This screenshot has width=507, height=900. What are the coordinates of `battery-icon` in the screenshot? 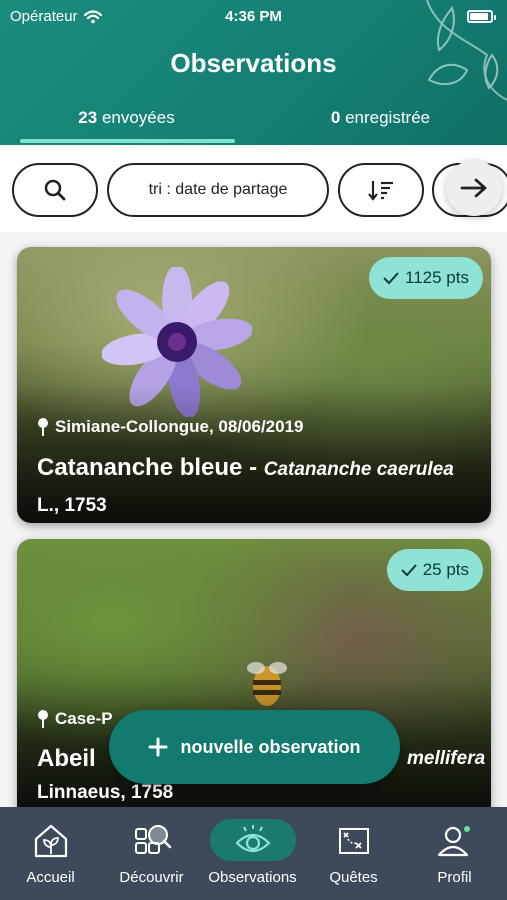 It's located at (481, 16).